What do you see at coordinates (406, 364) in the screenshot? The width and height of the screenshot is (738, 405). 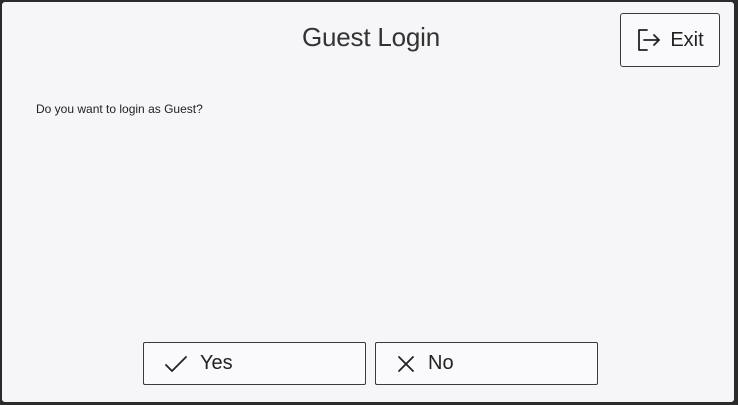 I see `close-icon` at bounding box center [406, 364].